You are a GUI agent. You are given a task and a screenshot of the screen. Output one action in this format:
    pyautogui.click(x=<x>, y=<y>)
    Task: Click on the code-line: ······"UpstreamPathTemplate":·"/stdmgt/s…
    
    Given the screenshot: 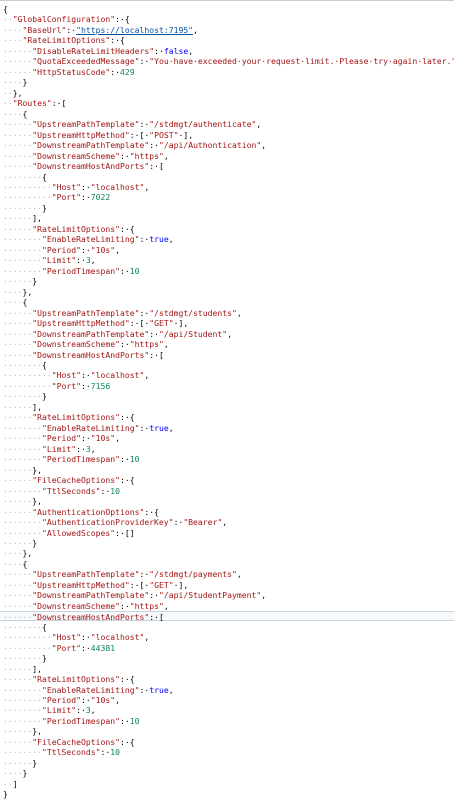 What is the action you would take?
    pyautogui.click(x=227, y=313)
    